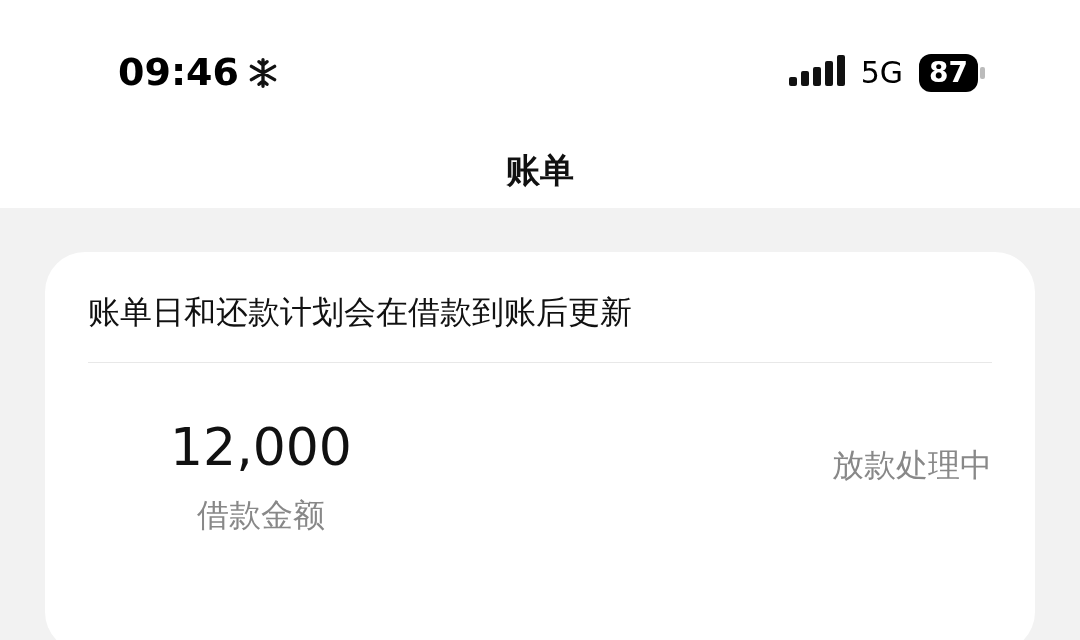  I want to click on loan-status: 放款处理中, so click(912, 465).